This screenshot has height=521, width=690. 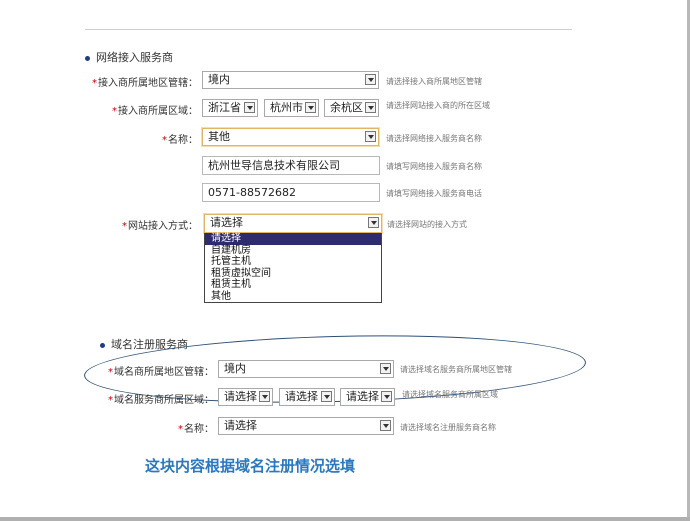 What do you see at coordinates (434, 166) in the screenshot?
I see `isp-company-hint: 请填写网络接入服务商名称` at bounding box center [434, 166].